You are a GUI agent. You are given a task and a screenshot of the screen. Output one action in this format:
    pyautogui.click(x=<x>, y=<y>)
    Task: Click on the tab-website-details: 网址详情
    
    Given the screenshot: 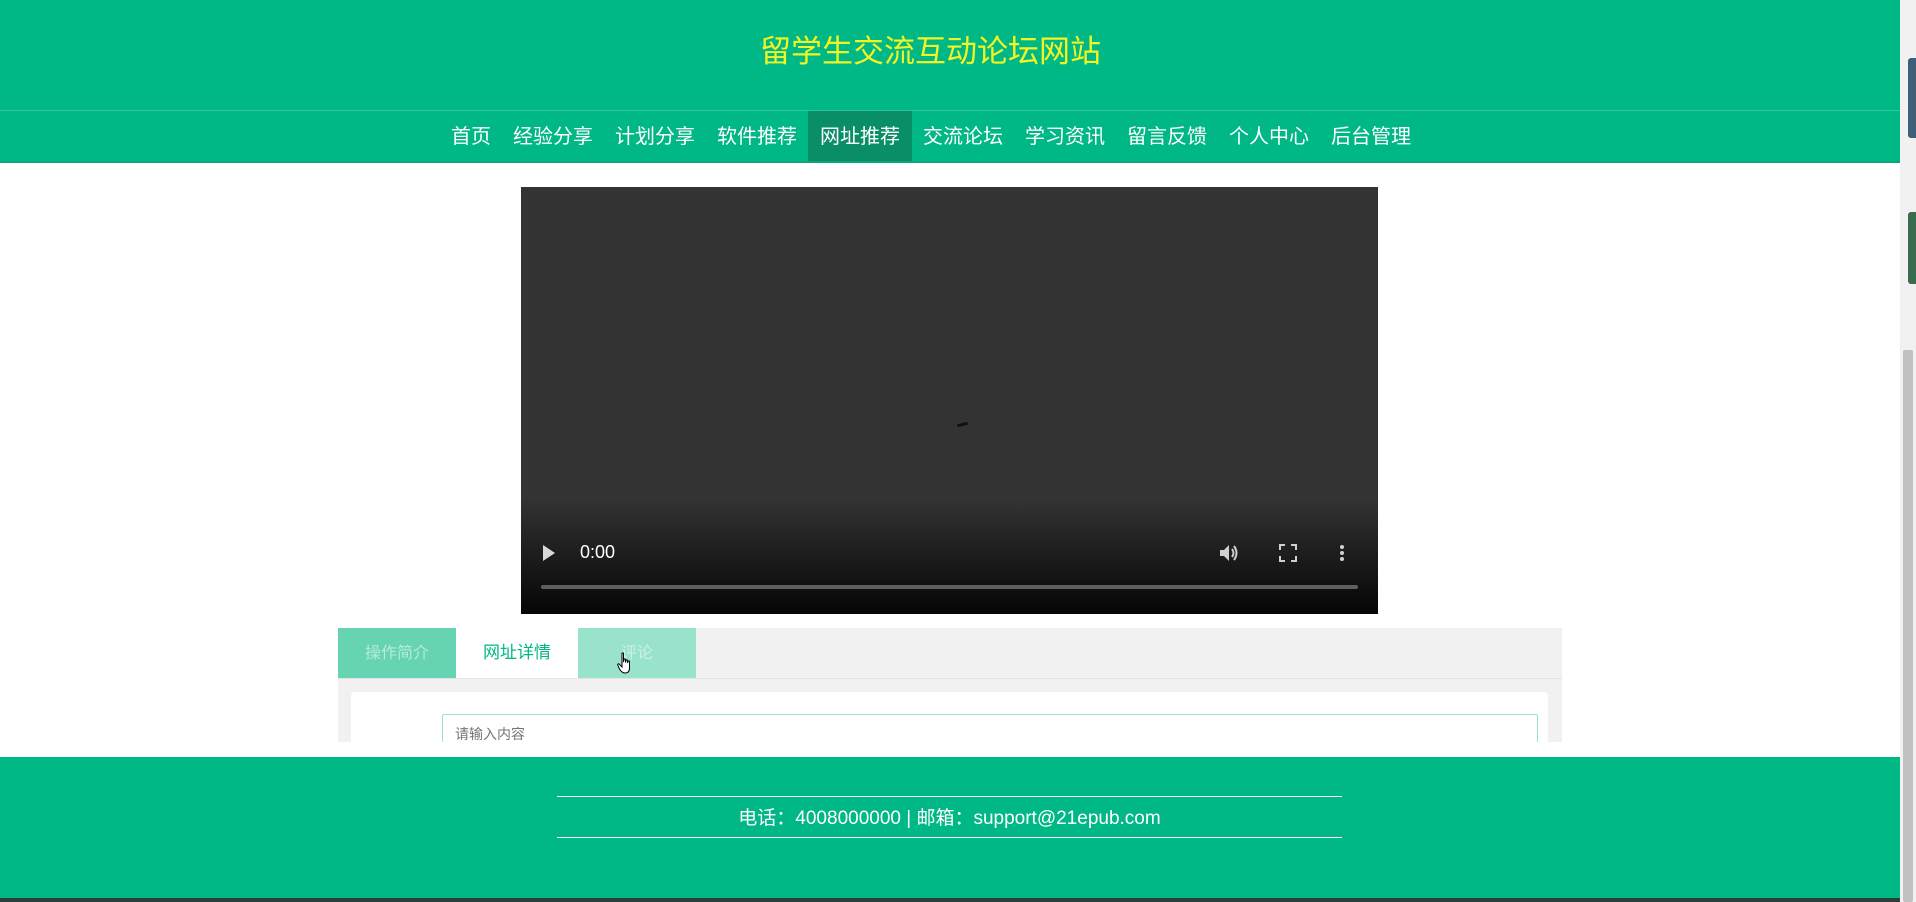 What is the action you would take?
    pyautogui.click(x=517, y=653)
    